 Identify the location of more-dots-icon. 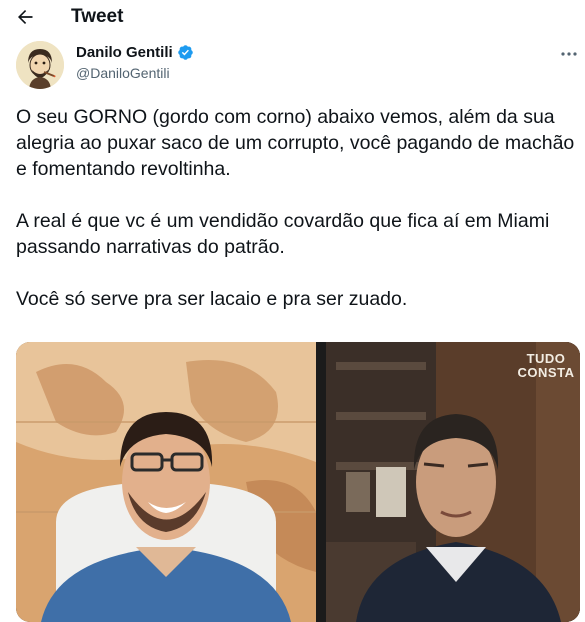
(569, 54).